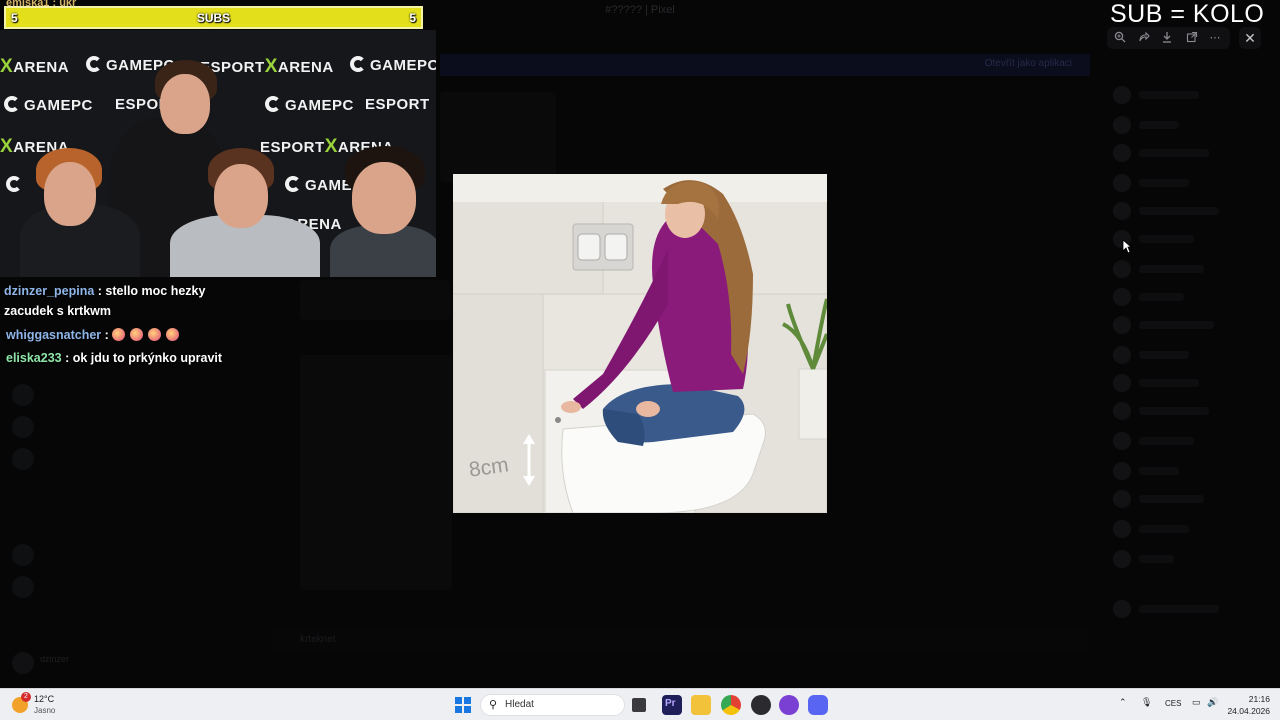  Describe the element at coordinates (672, 705) in the screenshot. I see `premiere-icon: Pr` at that location.